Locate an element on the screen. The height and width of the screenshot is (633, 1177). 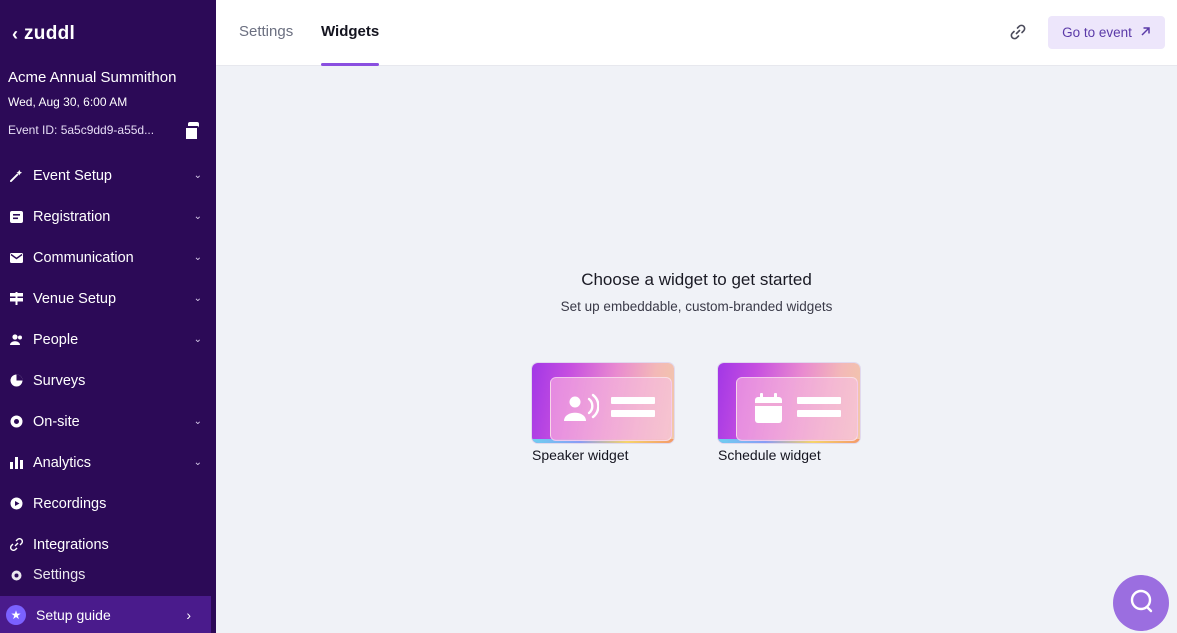
schedule-widget-label: Schedule widget is located at coordinates (769, 455).